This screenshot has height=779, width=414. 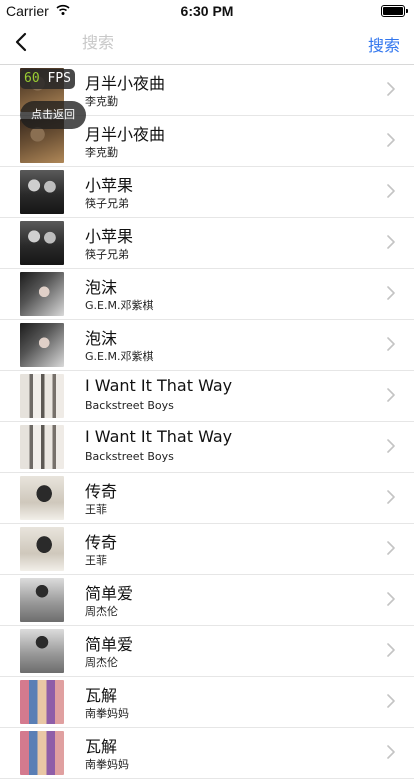 I want to click on fps-counter: 60 FPS, so click(x=47, y=79).